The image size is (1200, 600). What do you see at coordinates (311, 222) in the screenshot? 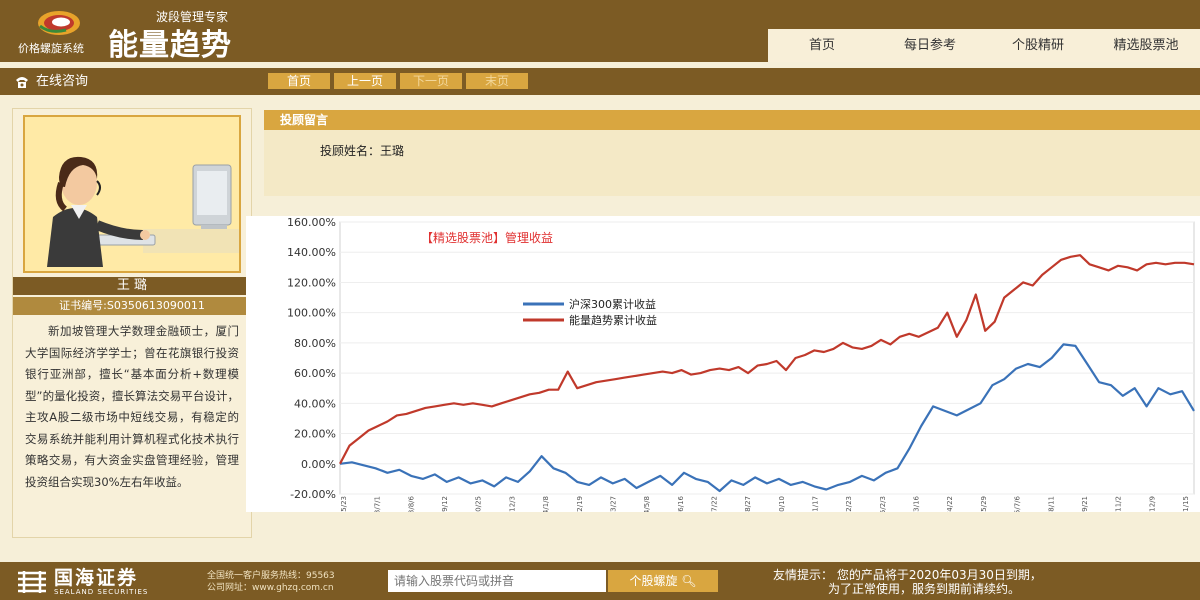
I see `y-tick-label: 160.00%` at bounding box center [311, 222].